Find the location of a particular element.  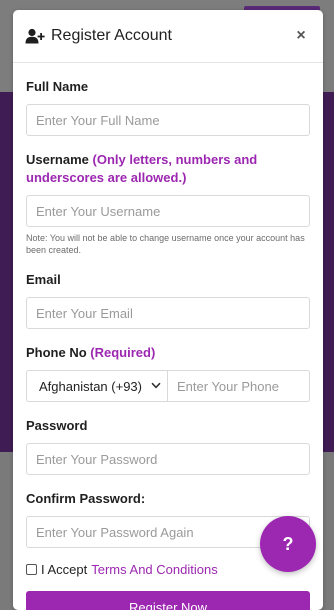

modal-header: Register Account × is located at coordinates (168, 36).